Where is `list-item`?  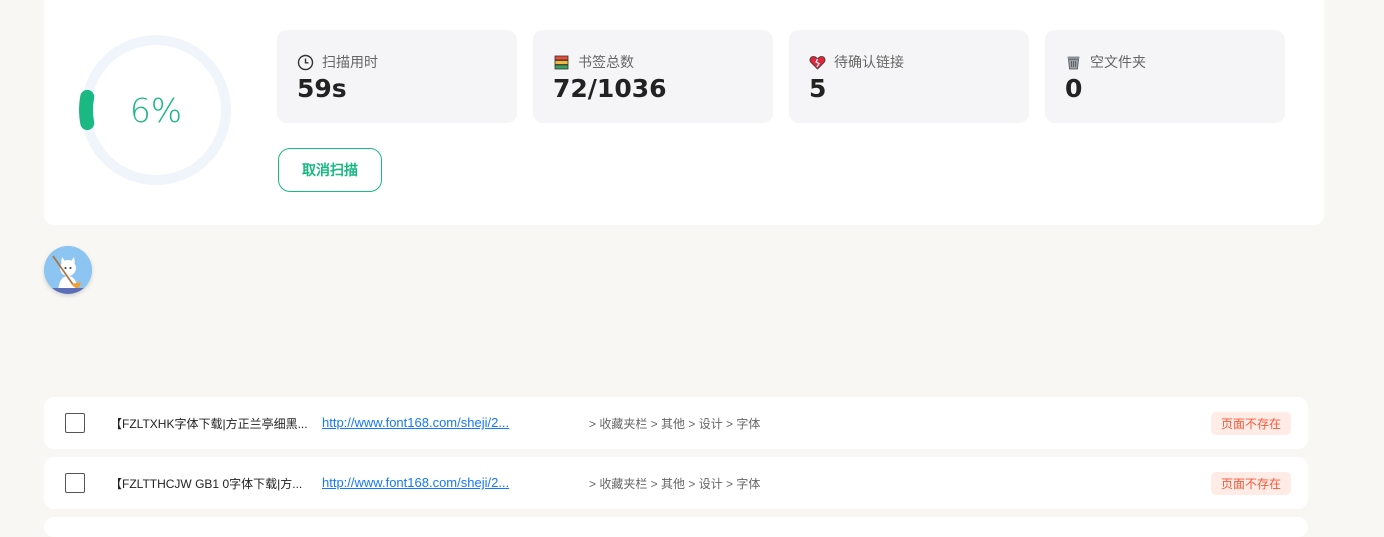 list-item is located at coordinates (676, 527).